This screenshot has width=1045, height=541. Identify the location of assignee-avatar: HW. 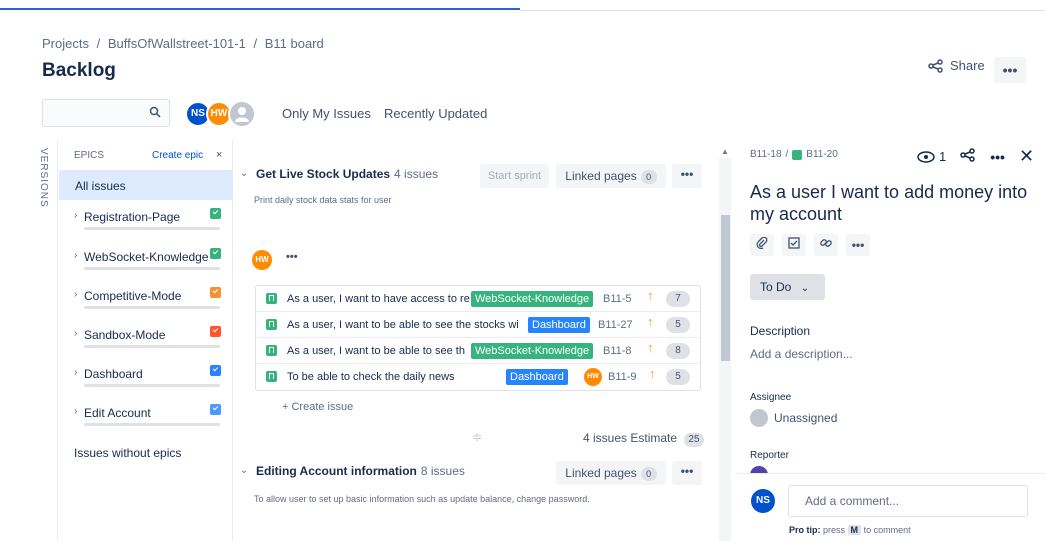
(262, 260).